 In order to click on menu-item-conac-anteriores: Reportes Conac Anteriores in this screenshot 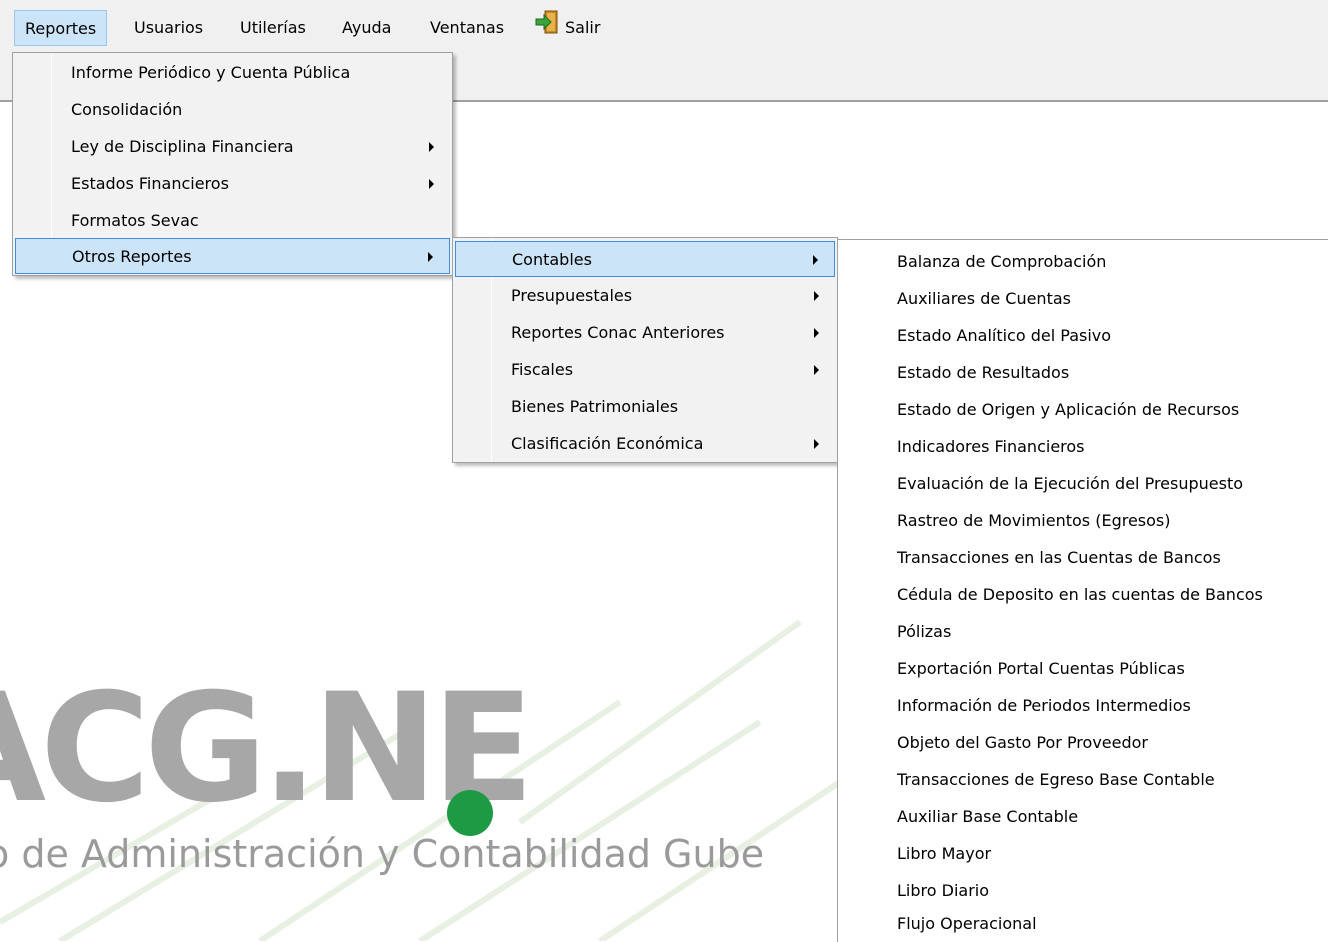, I will do `click(645, 333)`.